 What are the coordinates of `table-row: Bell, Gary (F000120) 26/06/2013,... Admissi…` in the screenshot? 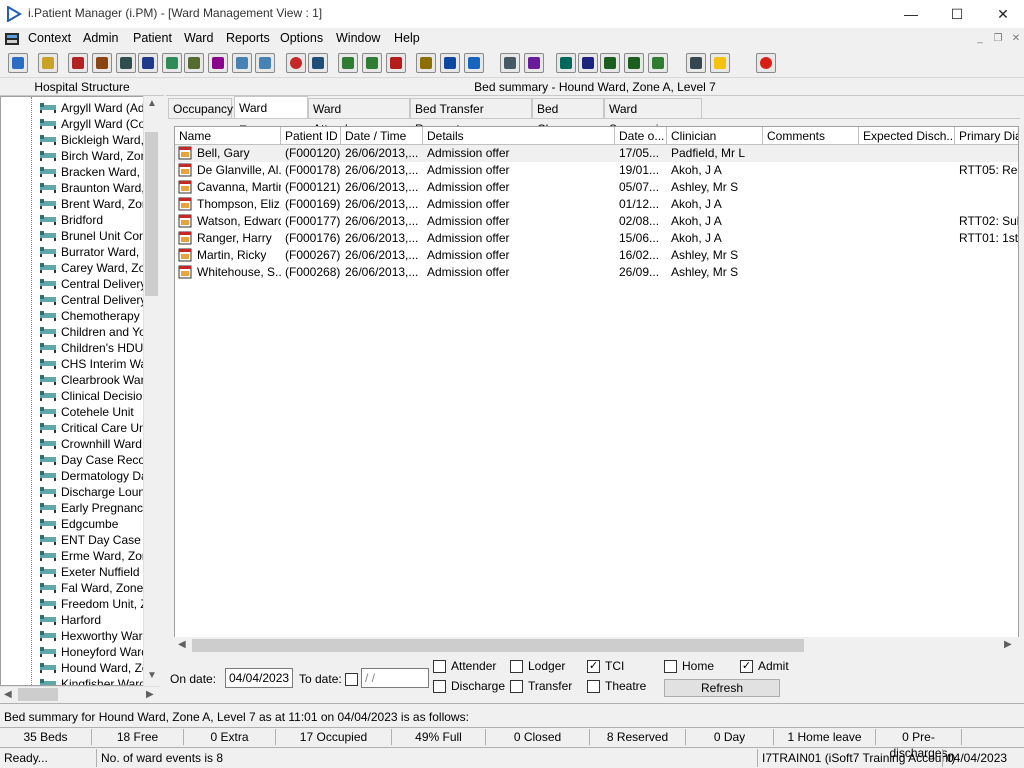 It's located at (596, 153).